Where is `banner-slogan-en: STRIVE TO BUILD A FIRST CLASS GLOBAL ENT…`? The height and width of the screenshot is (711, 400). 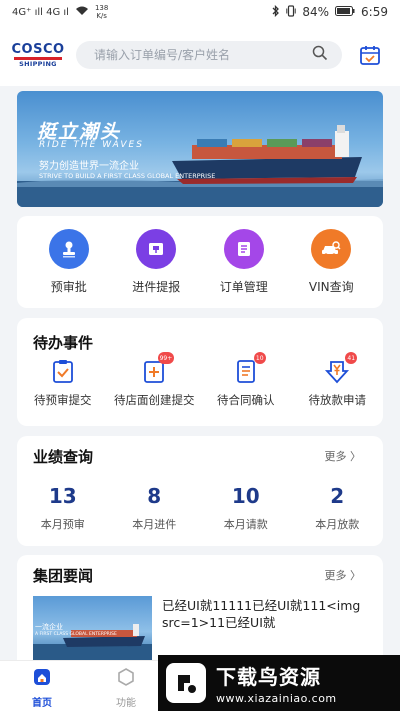
banner-slogan-en: STRIVE TO BUILD A FIRST CLASS GLOBAL ENT… is located at coordinates (127, 176).